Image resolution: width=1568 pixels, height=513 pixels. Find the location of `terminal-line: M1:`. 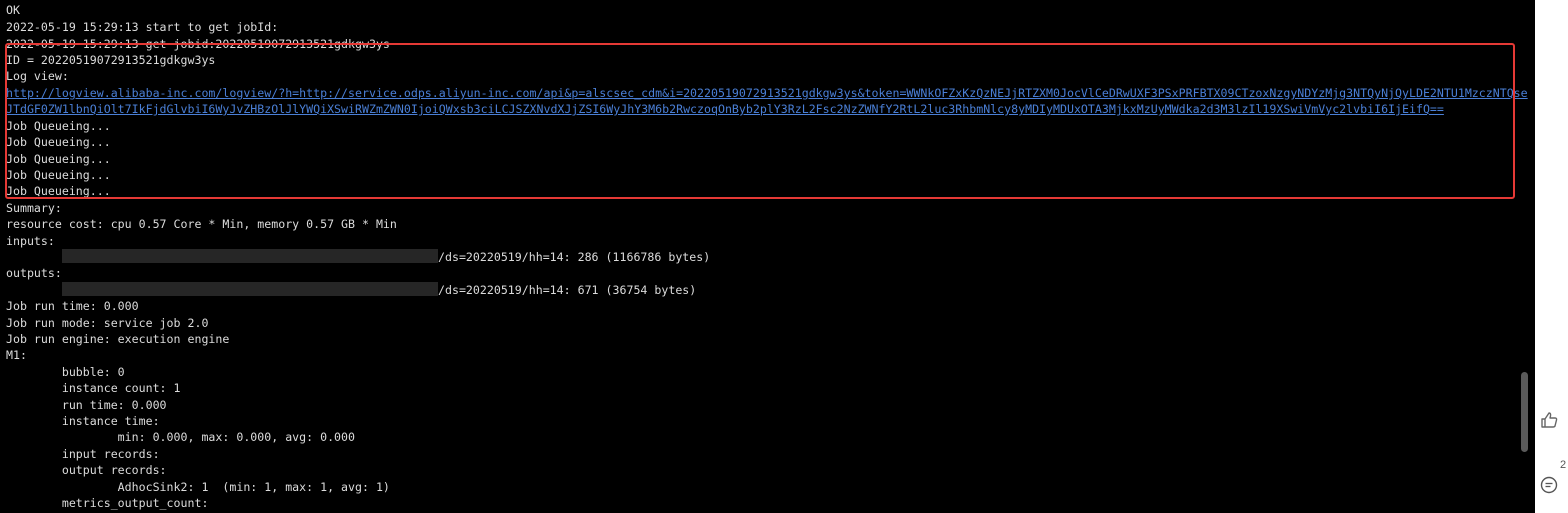

terminal-line: M1: is located at coordinates (16, 355).